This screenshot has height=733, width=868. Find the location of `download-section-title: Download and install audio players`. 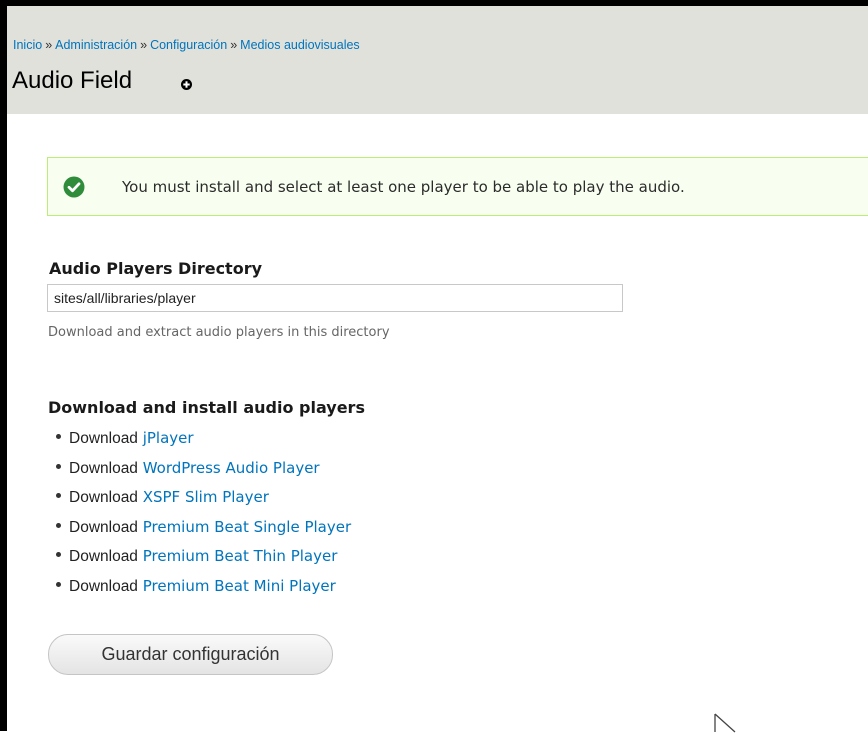

download-section-title: Download and install audio players is located at coordinates (206, 407).